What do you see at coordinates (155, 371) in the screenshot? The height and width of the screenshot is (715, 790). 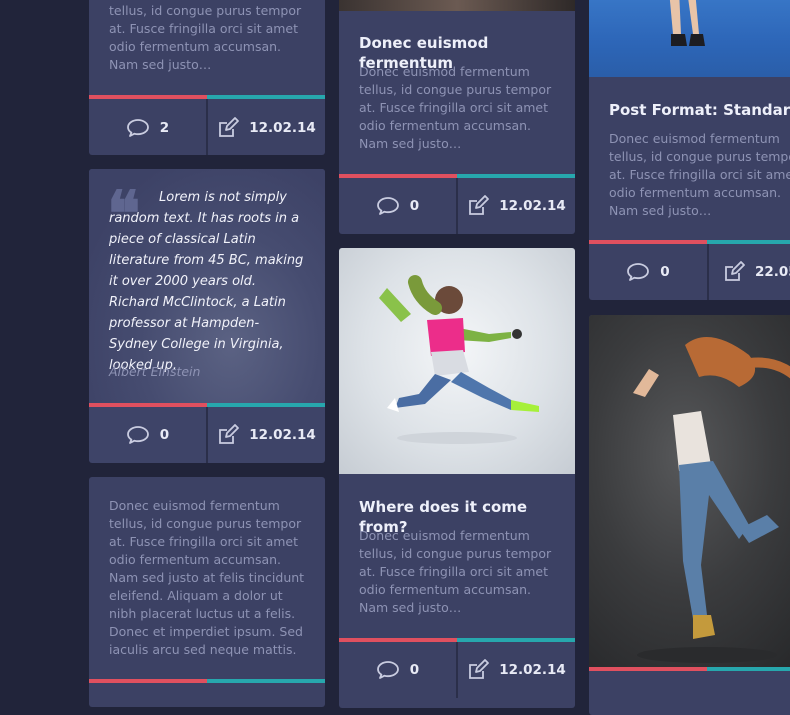 I see `quote-author: Albert Einstein` at bounding box center [155, 371].